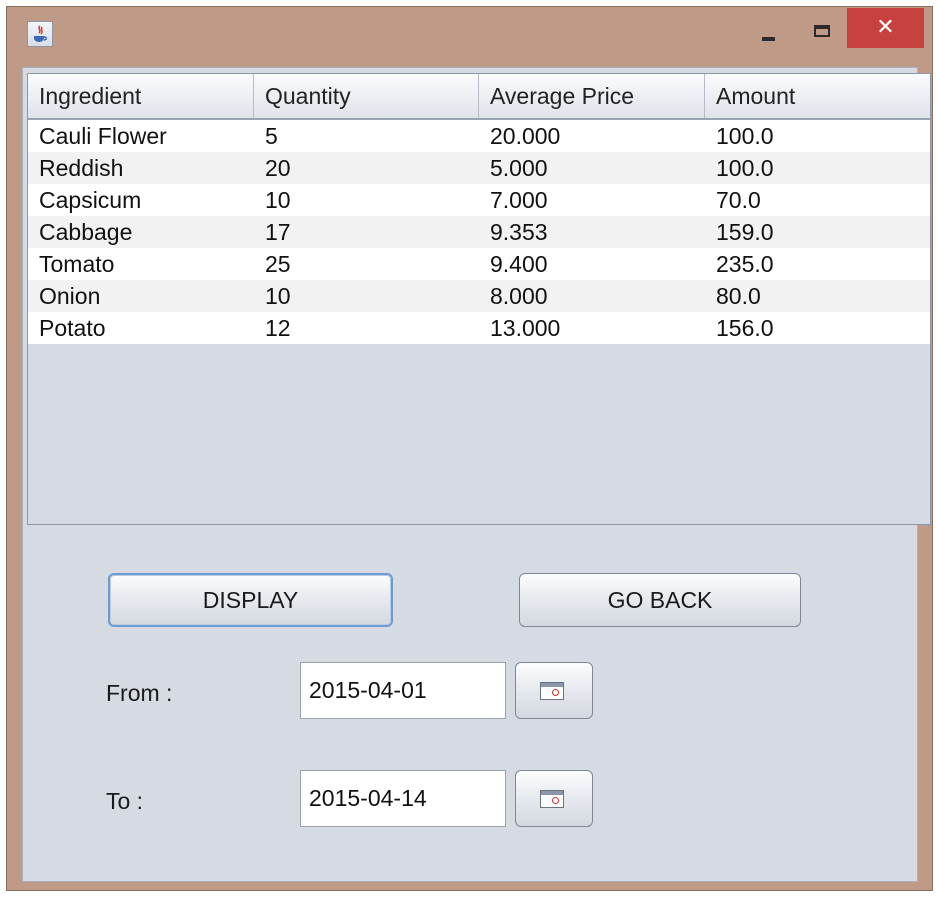 The image size is (939, 897). What do you see at coordinates (250, 600) in the screenshot?
I see `display-button: DISPLAY` at bounding box center [250, 600].